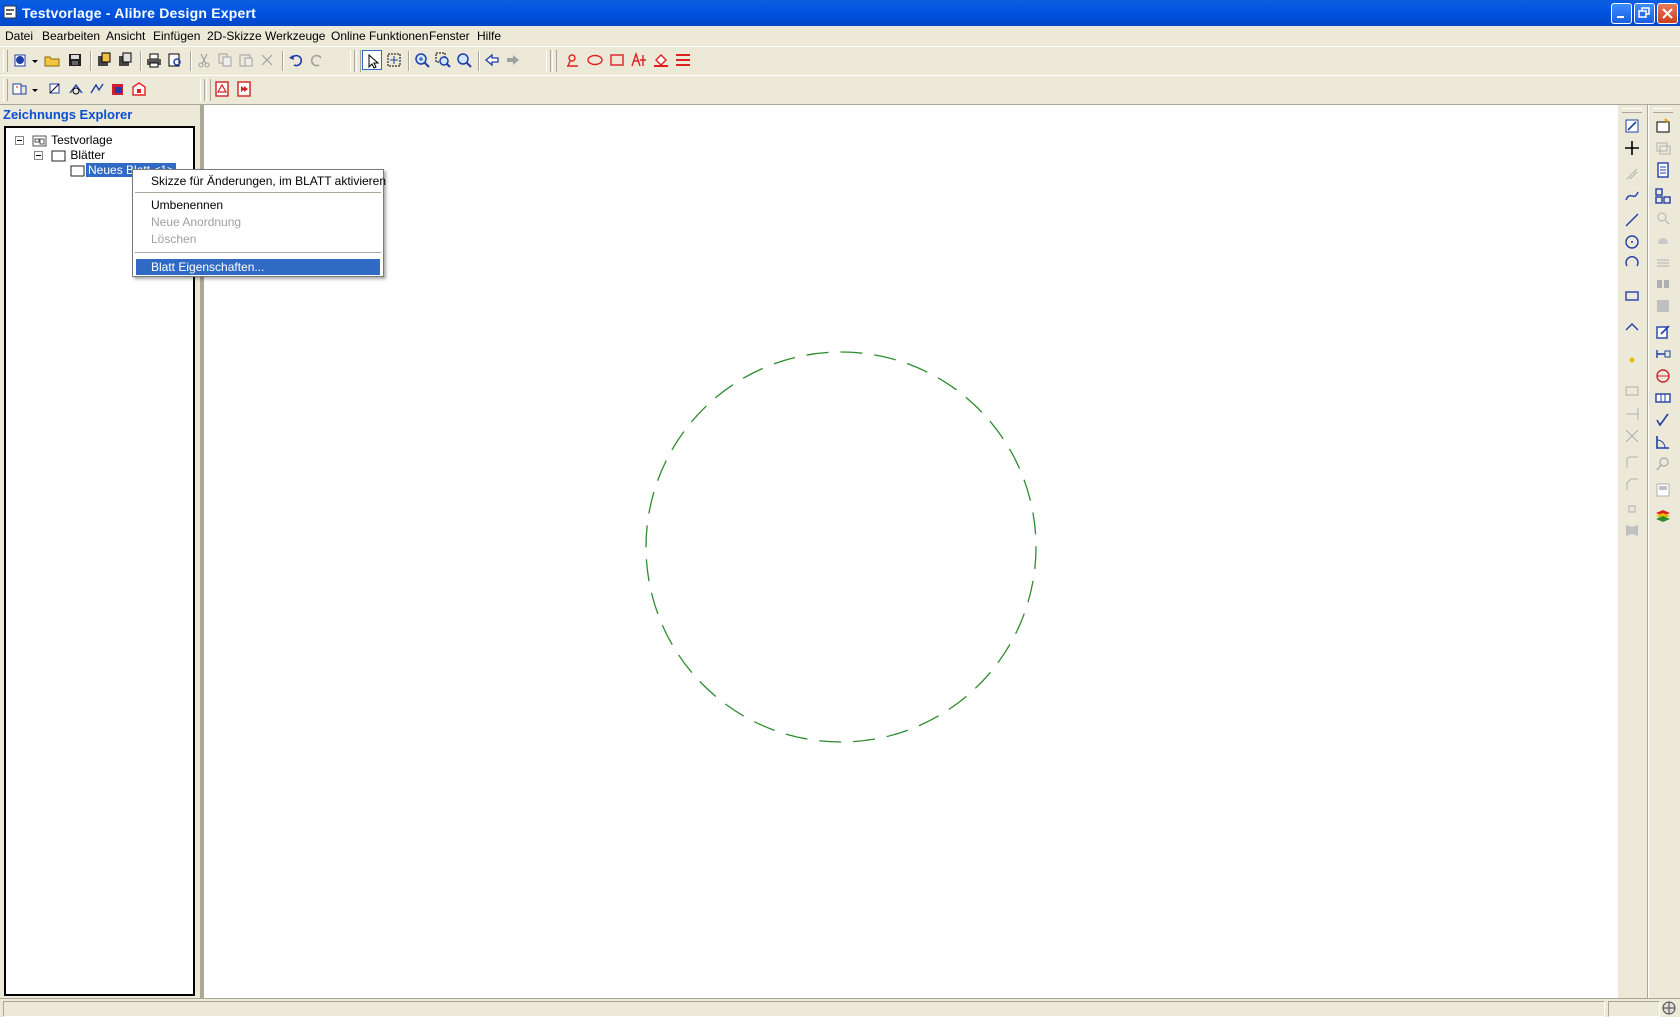 The image size is (1680, 1017). Describe the element at coordinates (379, 36) in the screenshot. I see `menu-online-funktionen: Online Funktionen` at that location.